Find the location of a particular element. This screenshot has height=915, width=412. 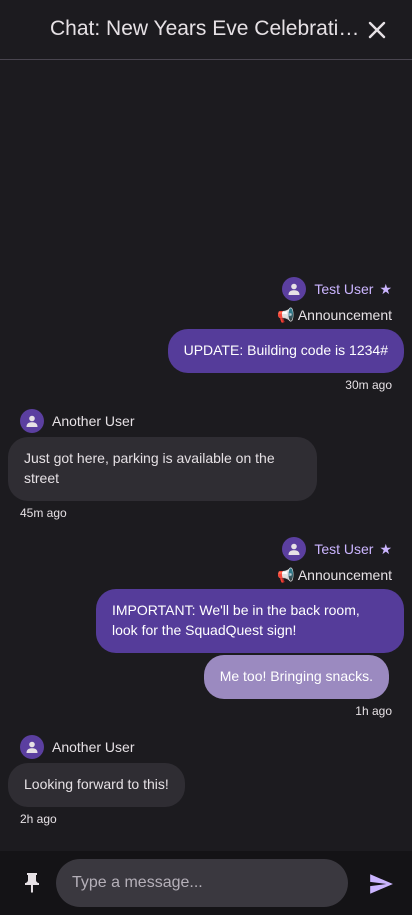

send-button is located at coordinates (381, 884).